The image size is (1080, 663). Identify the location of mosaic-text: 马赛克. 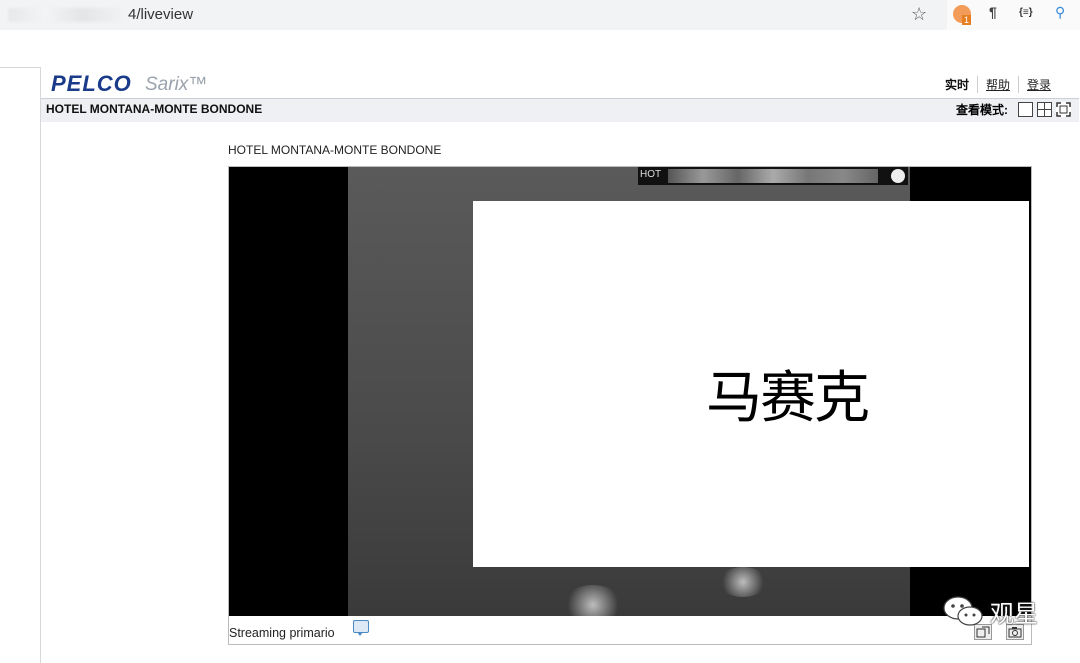
(788, 398).